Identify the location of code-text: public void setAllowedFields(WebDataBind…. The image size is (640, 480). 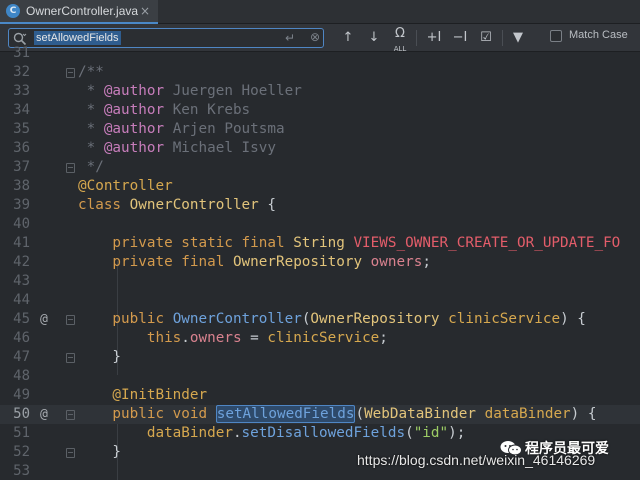
(337, 414).